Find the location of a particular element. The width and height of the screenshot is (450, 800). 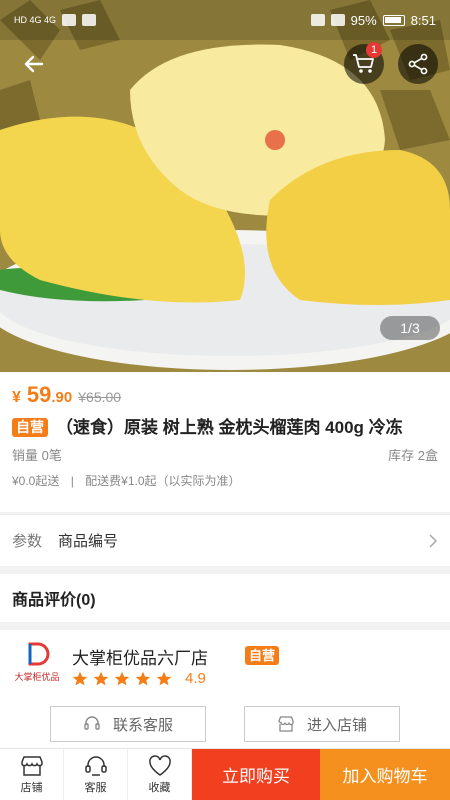

buy-now-button: 立即购买 is located at coordinates (256, 774).